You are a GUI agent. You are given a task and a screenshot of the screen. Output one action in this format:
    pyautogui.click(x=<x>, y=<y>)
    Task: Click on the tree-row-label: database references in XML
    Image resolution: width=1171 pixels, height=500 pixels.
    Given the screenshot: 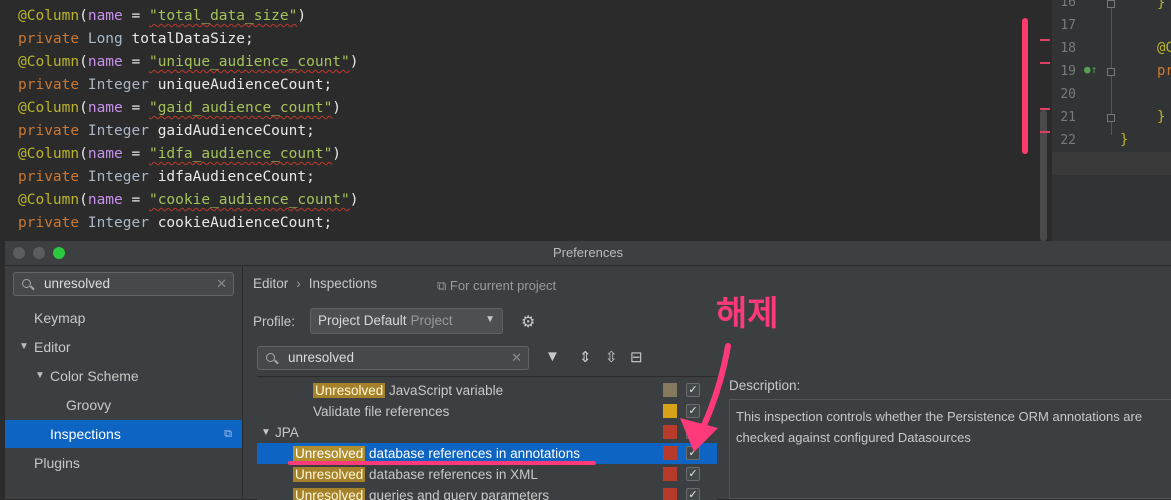 What is the action you would take?
    pyautogui.click(x=451, y=474)
    